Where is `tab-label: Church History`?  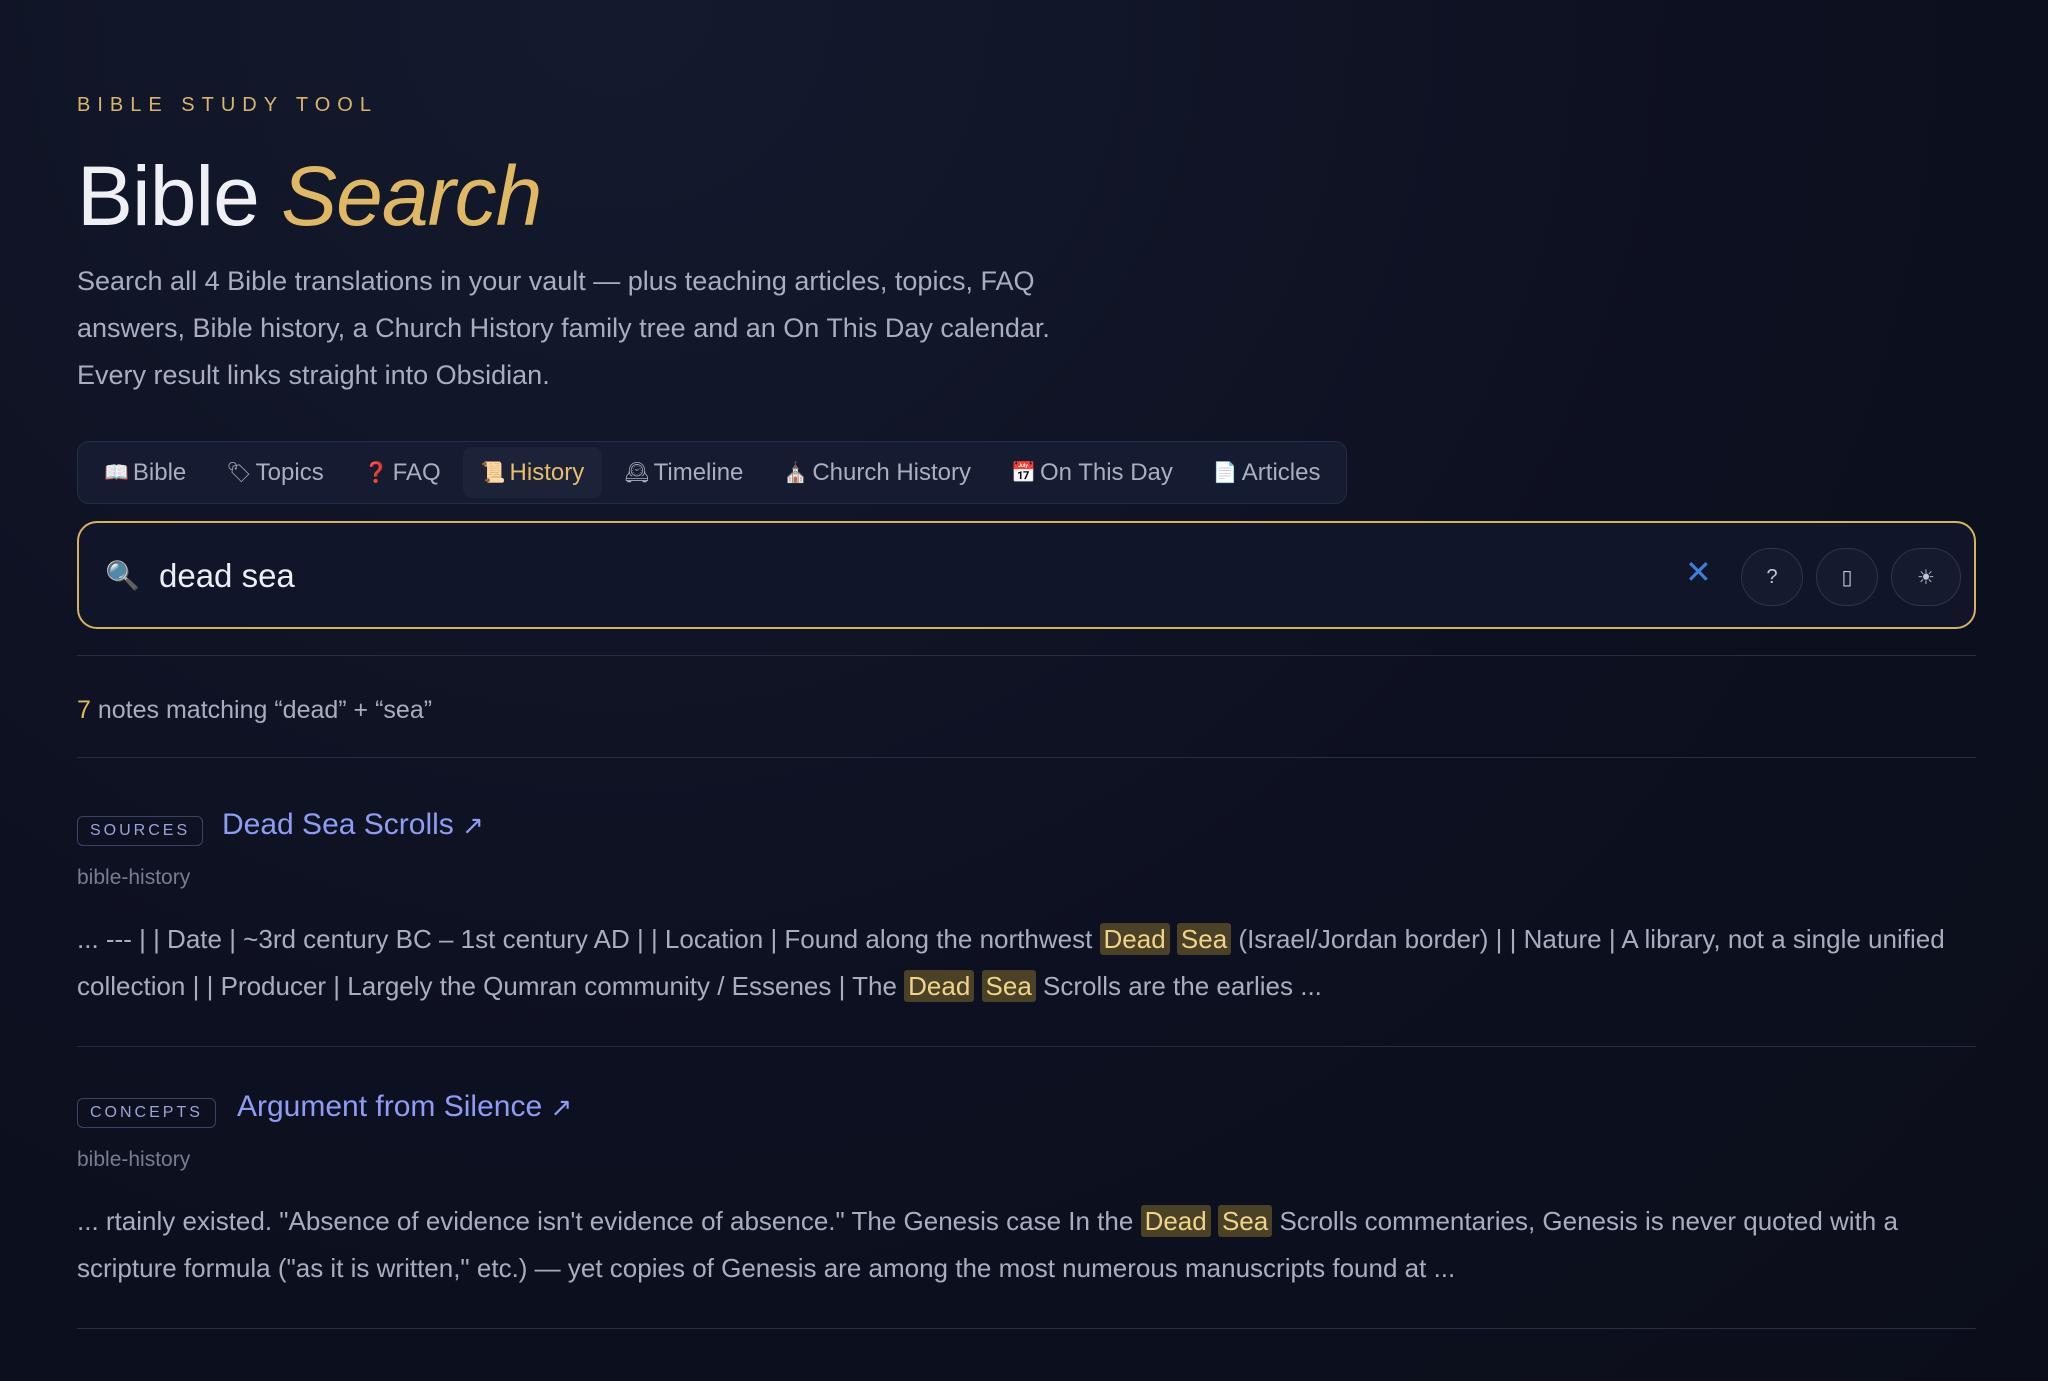 tab-label: Church History is located at coordinates (892, 472).